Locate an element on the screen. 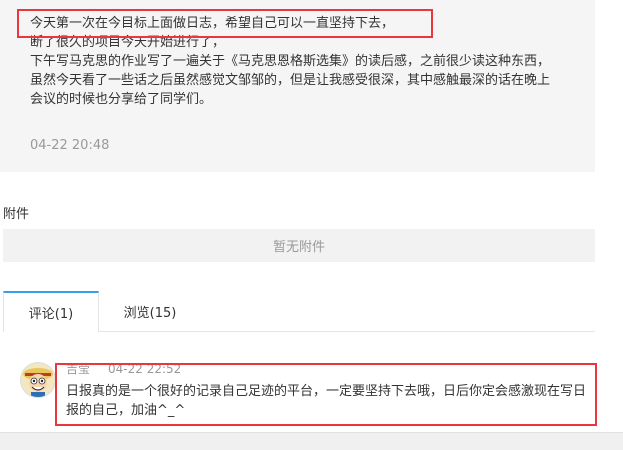 This screenshot has width=623, height=450. log-line: 会议的时候也分享给了同学们。 is located at coordinates (121, 99).